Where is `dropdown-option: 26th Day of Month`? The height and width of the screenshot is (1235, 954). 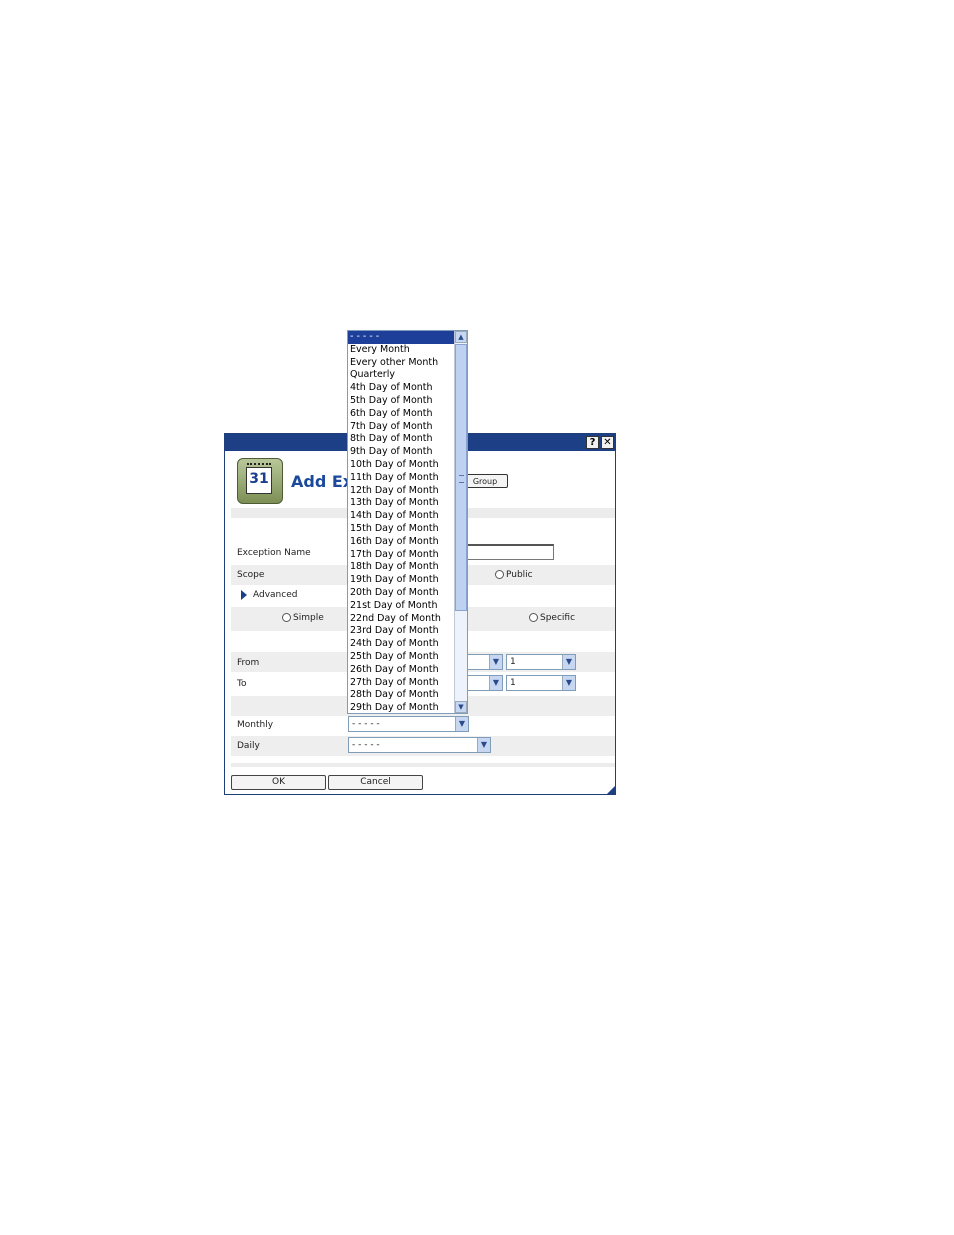 dropdown-option: 26th Day of Month is located at coordinates (401, 670).